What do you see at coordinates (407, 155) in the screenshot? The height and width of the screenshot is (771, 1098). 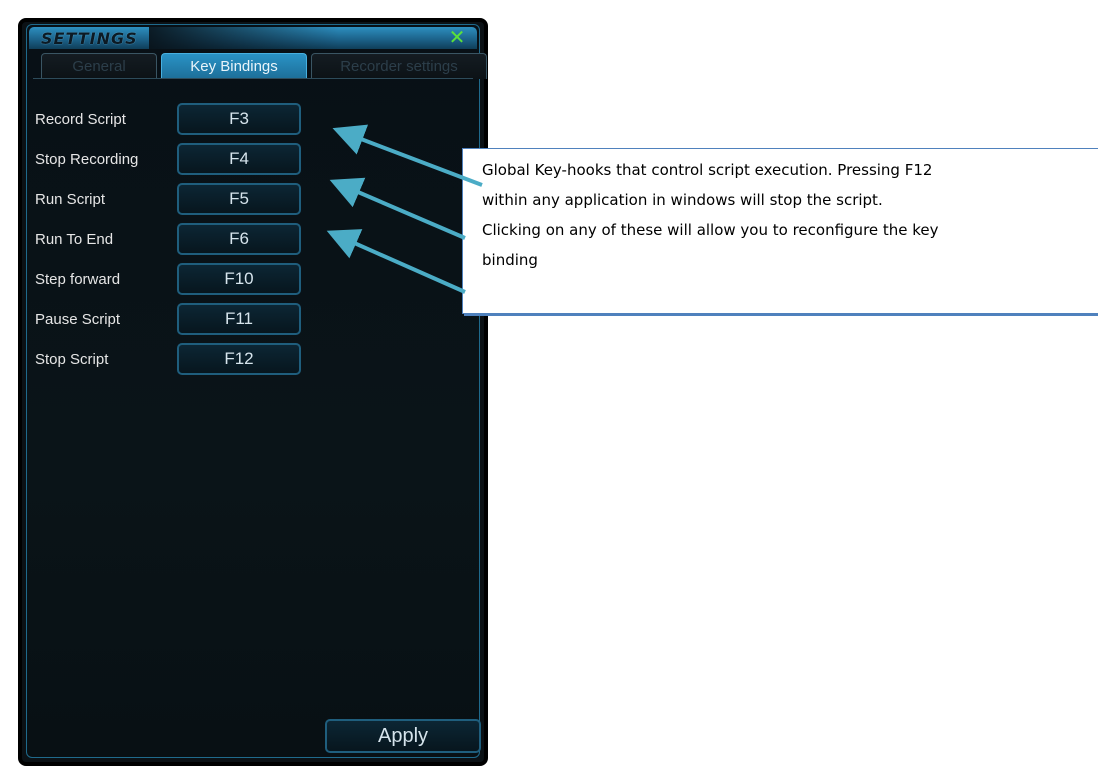 I see `arrow-to-record-script` at bounding box center [407, 155].